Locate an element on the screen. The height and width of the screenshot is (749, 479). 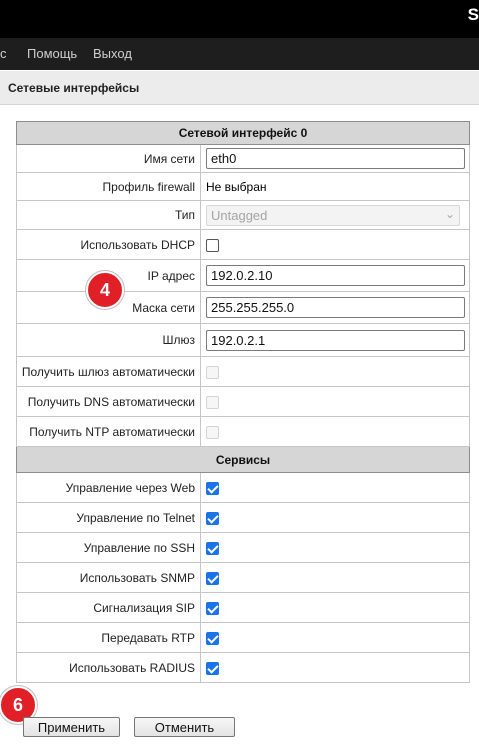
network-name-row: Имя сети is located at coordinates (243, 158).